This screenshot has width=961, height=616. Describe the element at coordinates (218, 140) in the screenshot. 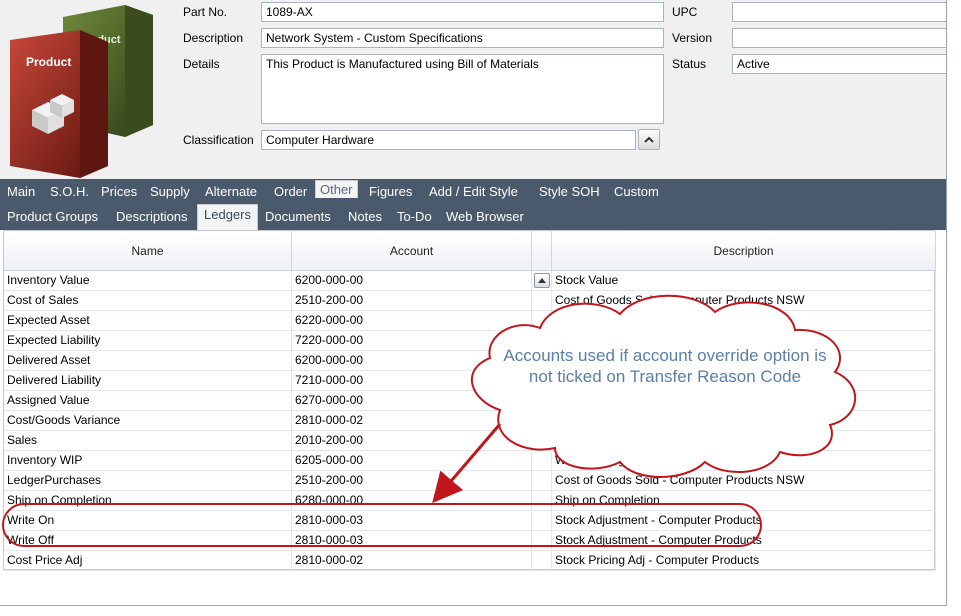

I see `classification-label: Classification` at that location.